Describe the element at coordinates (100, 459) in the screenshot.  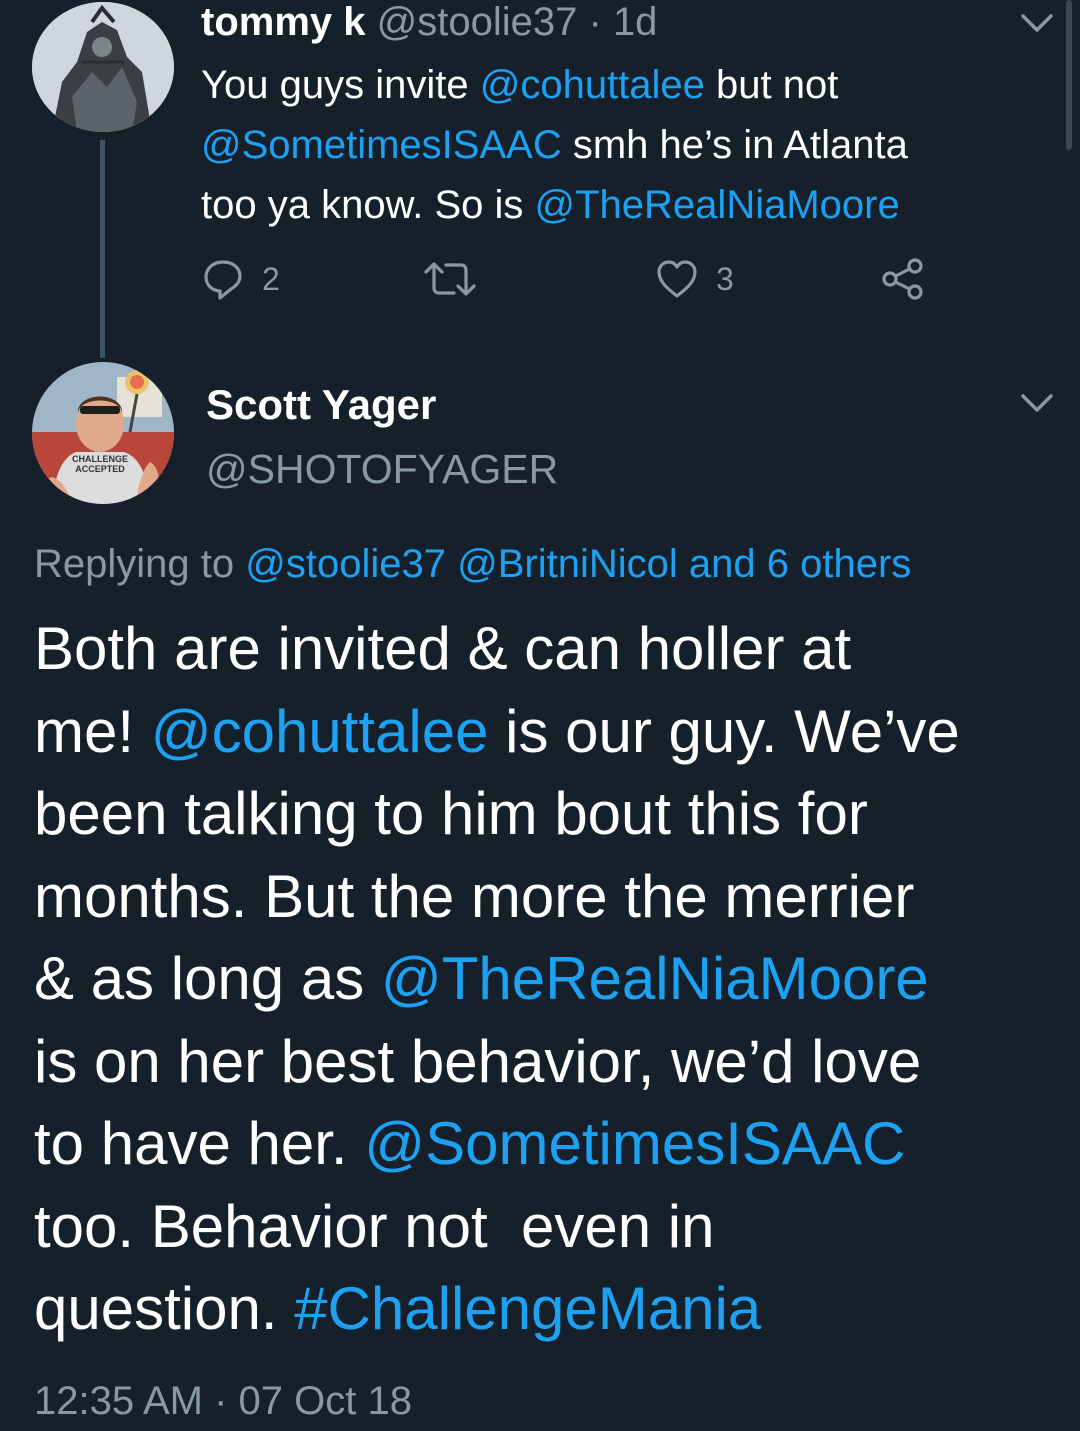
I see `svg-text: CHALLENGE` at that location.